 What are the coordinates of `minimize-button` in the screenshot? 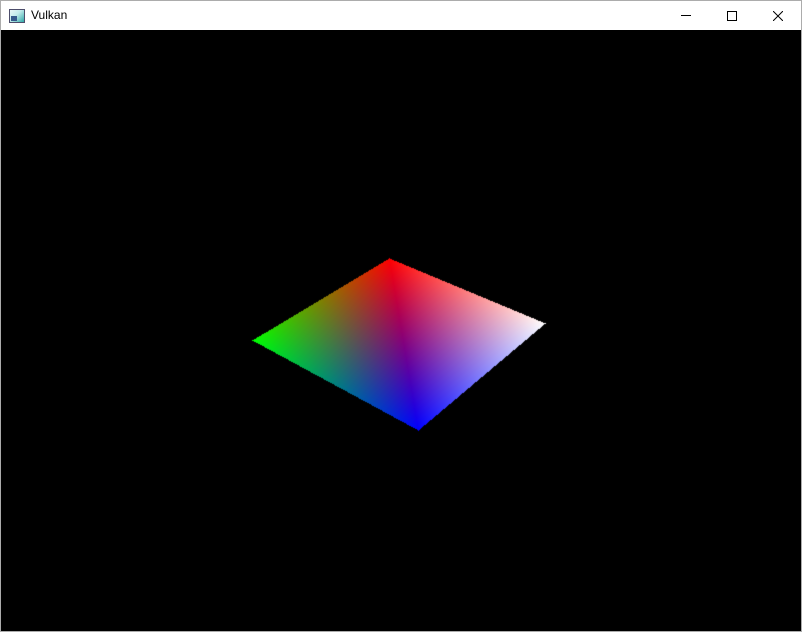 It's located at (686, 15).